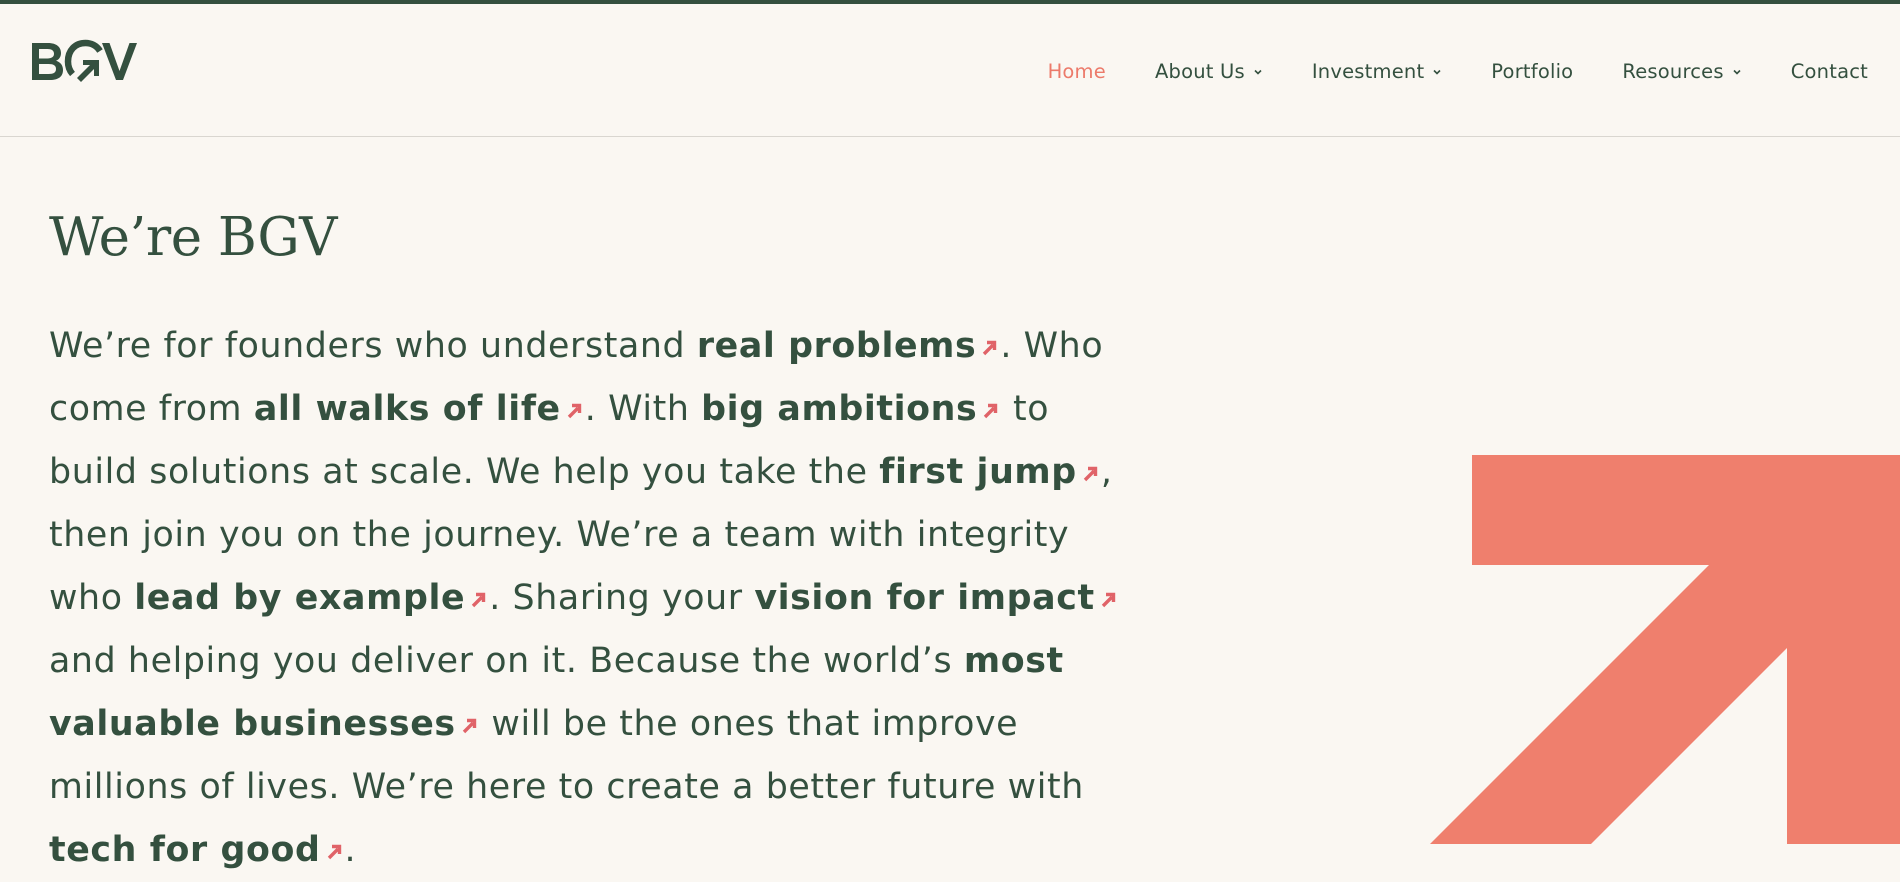 Image resolution: width=1900 pixels, height=882 pixels. I want to click on link-label: first jump, so click(978, 472).